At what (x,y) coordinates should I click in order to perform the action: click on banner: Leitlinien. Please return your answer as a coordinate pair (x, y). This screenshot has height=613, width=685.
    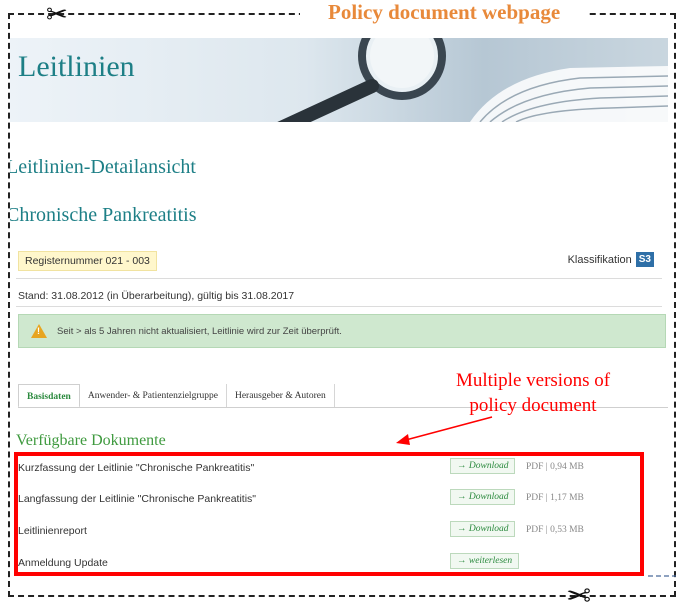
    Looking at the image, I should click on (339, 80).